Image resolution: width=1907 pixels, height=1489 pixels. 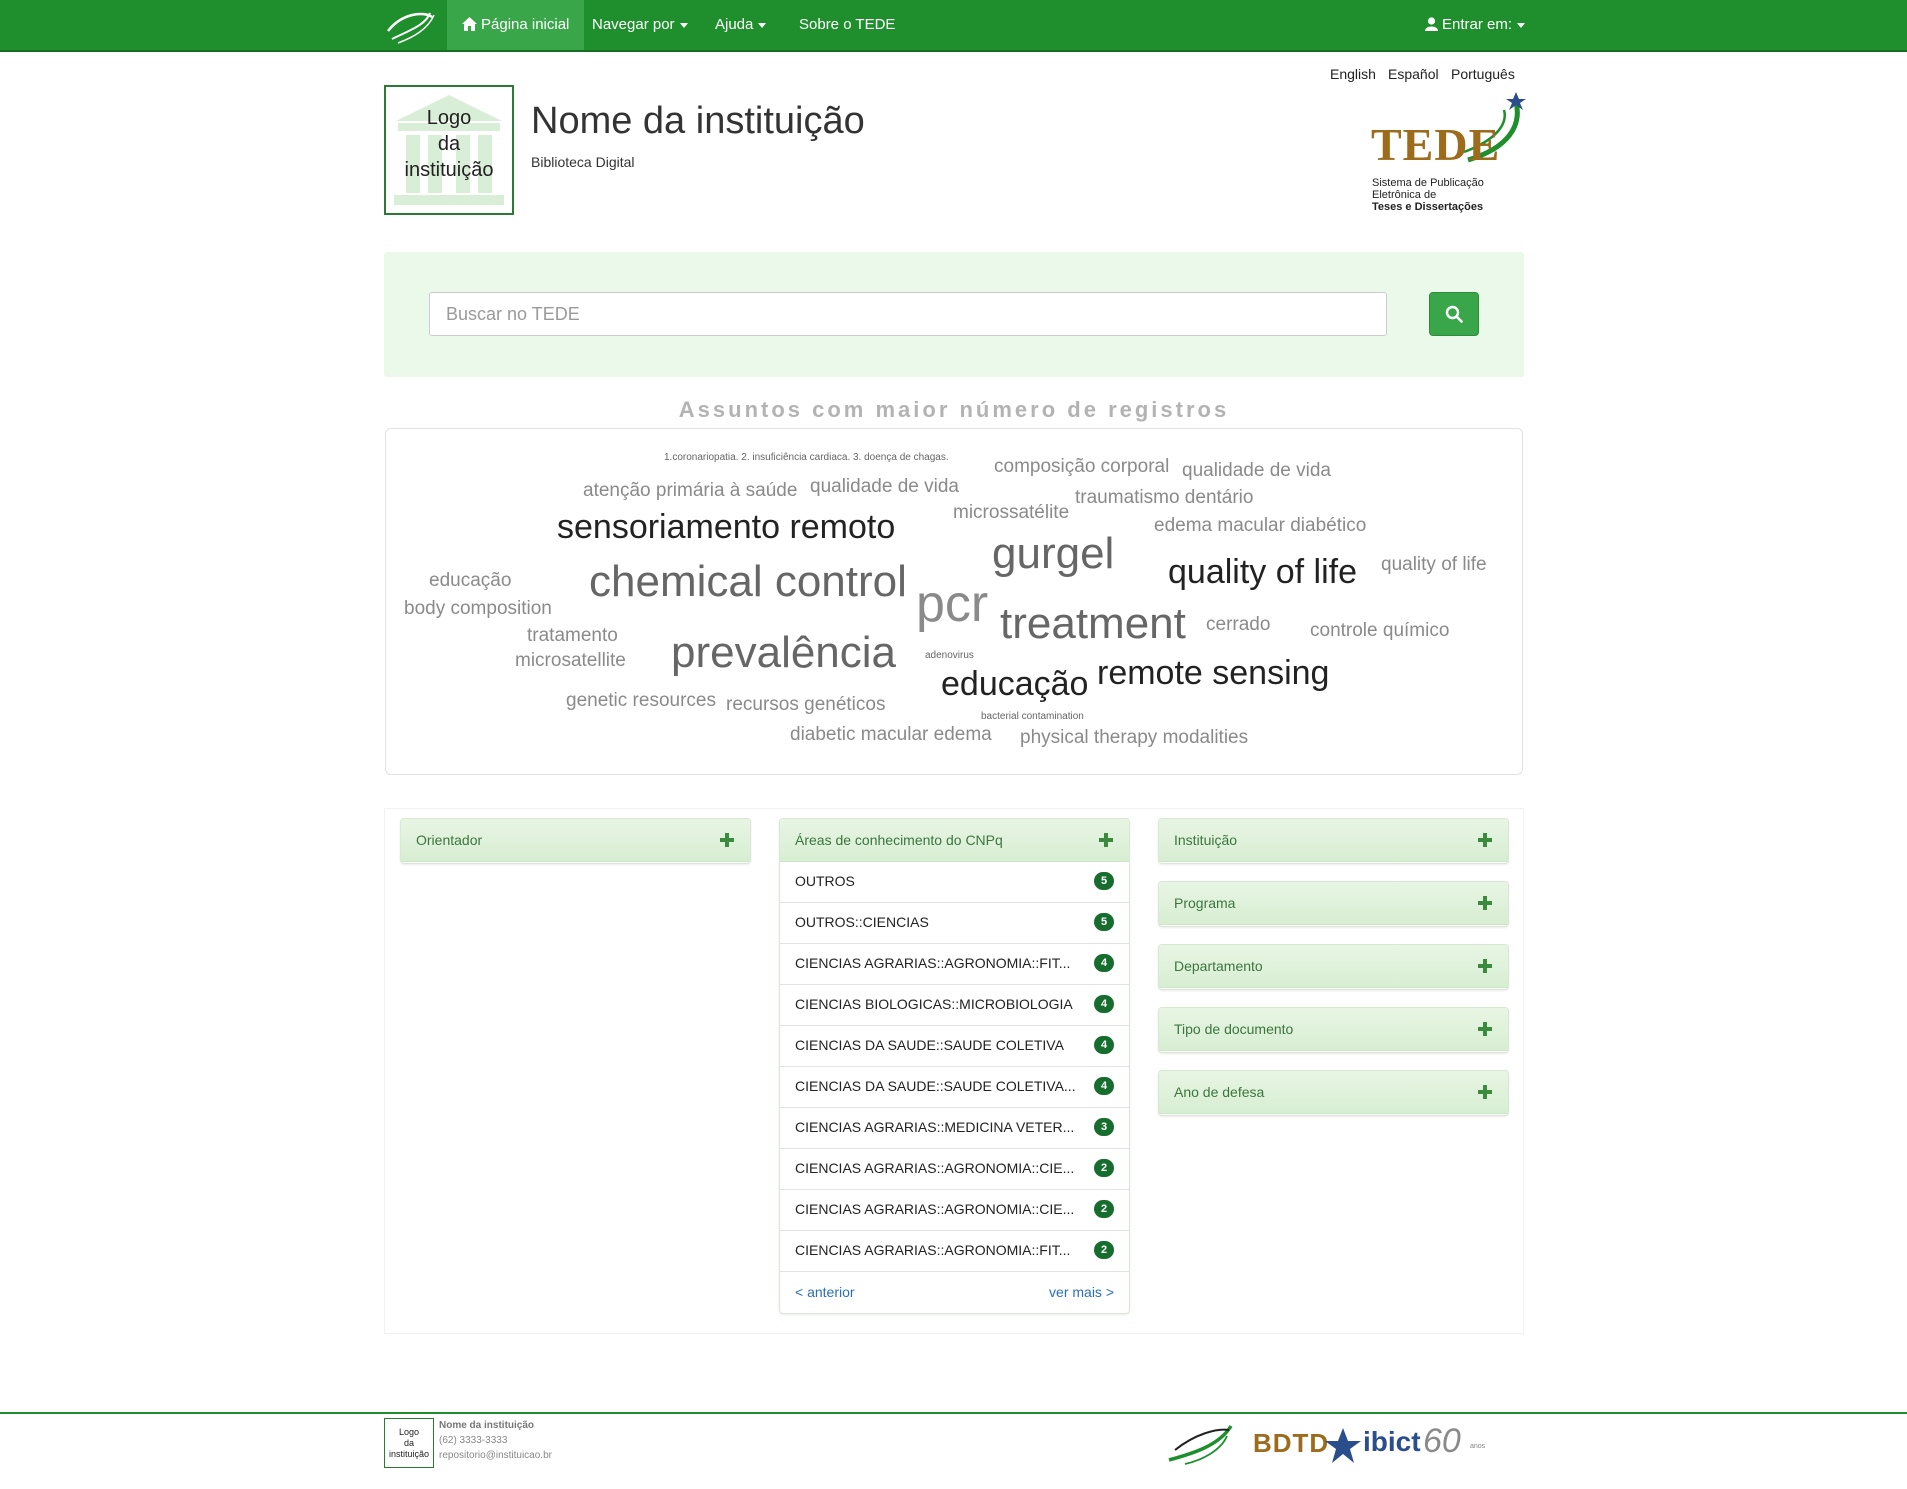 I want to click on facet-item: OUTROS::CIENCIAS 5, so click(x=954, y=923).